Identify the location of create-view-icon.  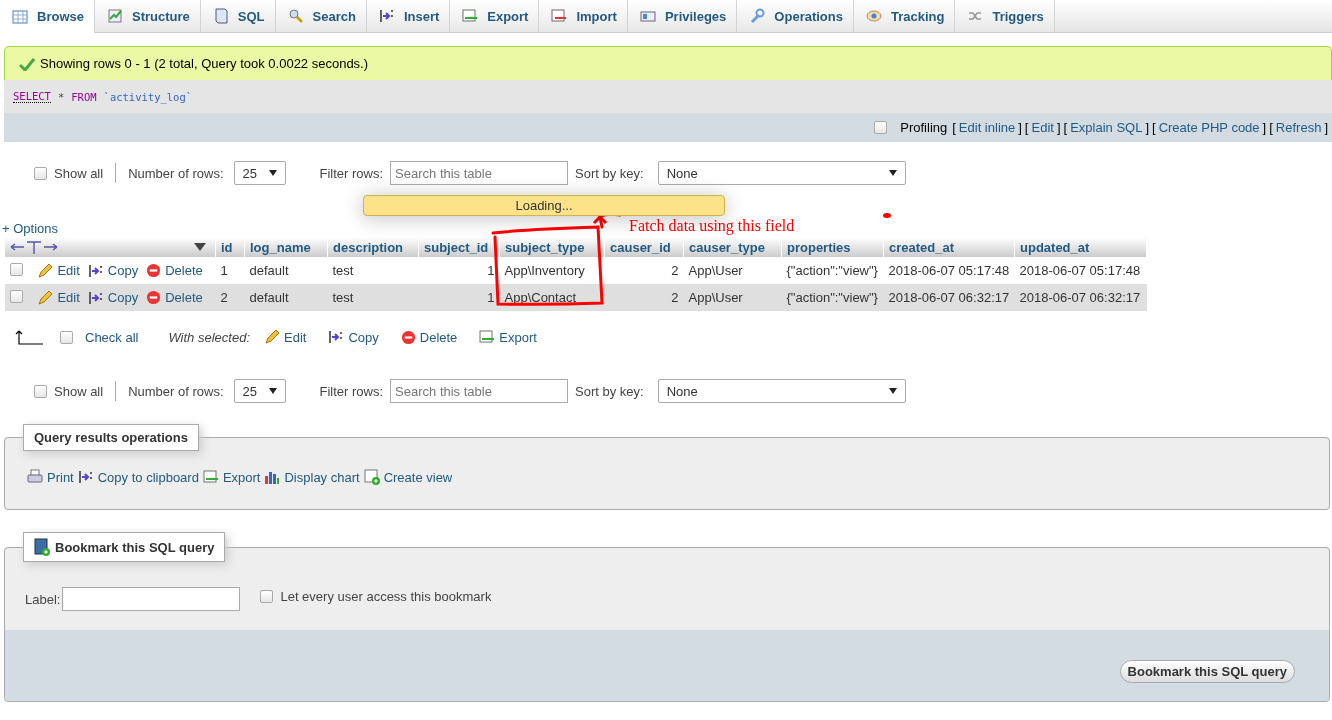
(371, 477).